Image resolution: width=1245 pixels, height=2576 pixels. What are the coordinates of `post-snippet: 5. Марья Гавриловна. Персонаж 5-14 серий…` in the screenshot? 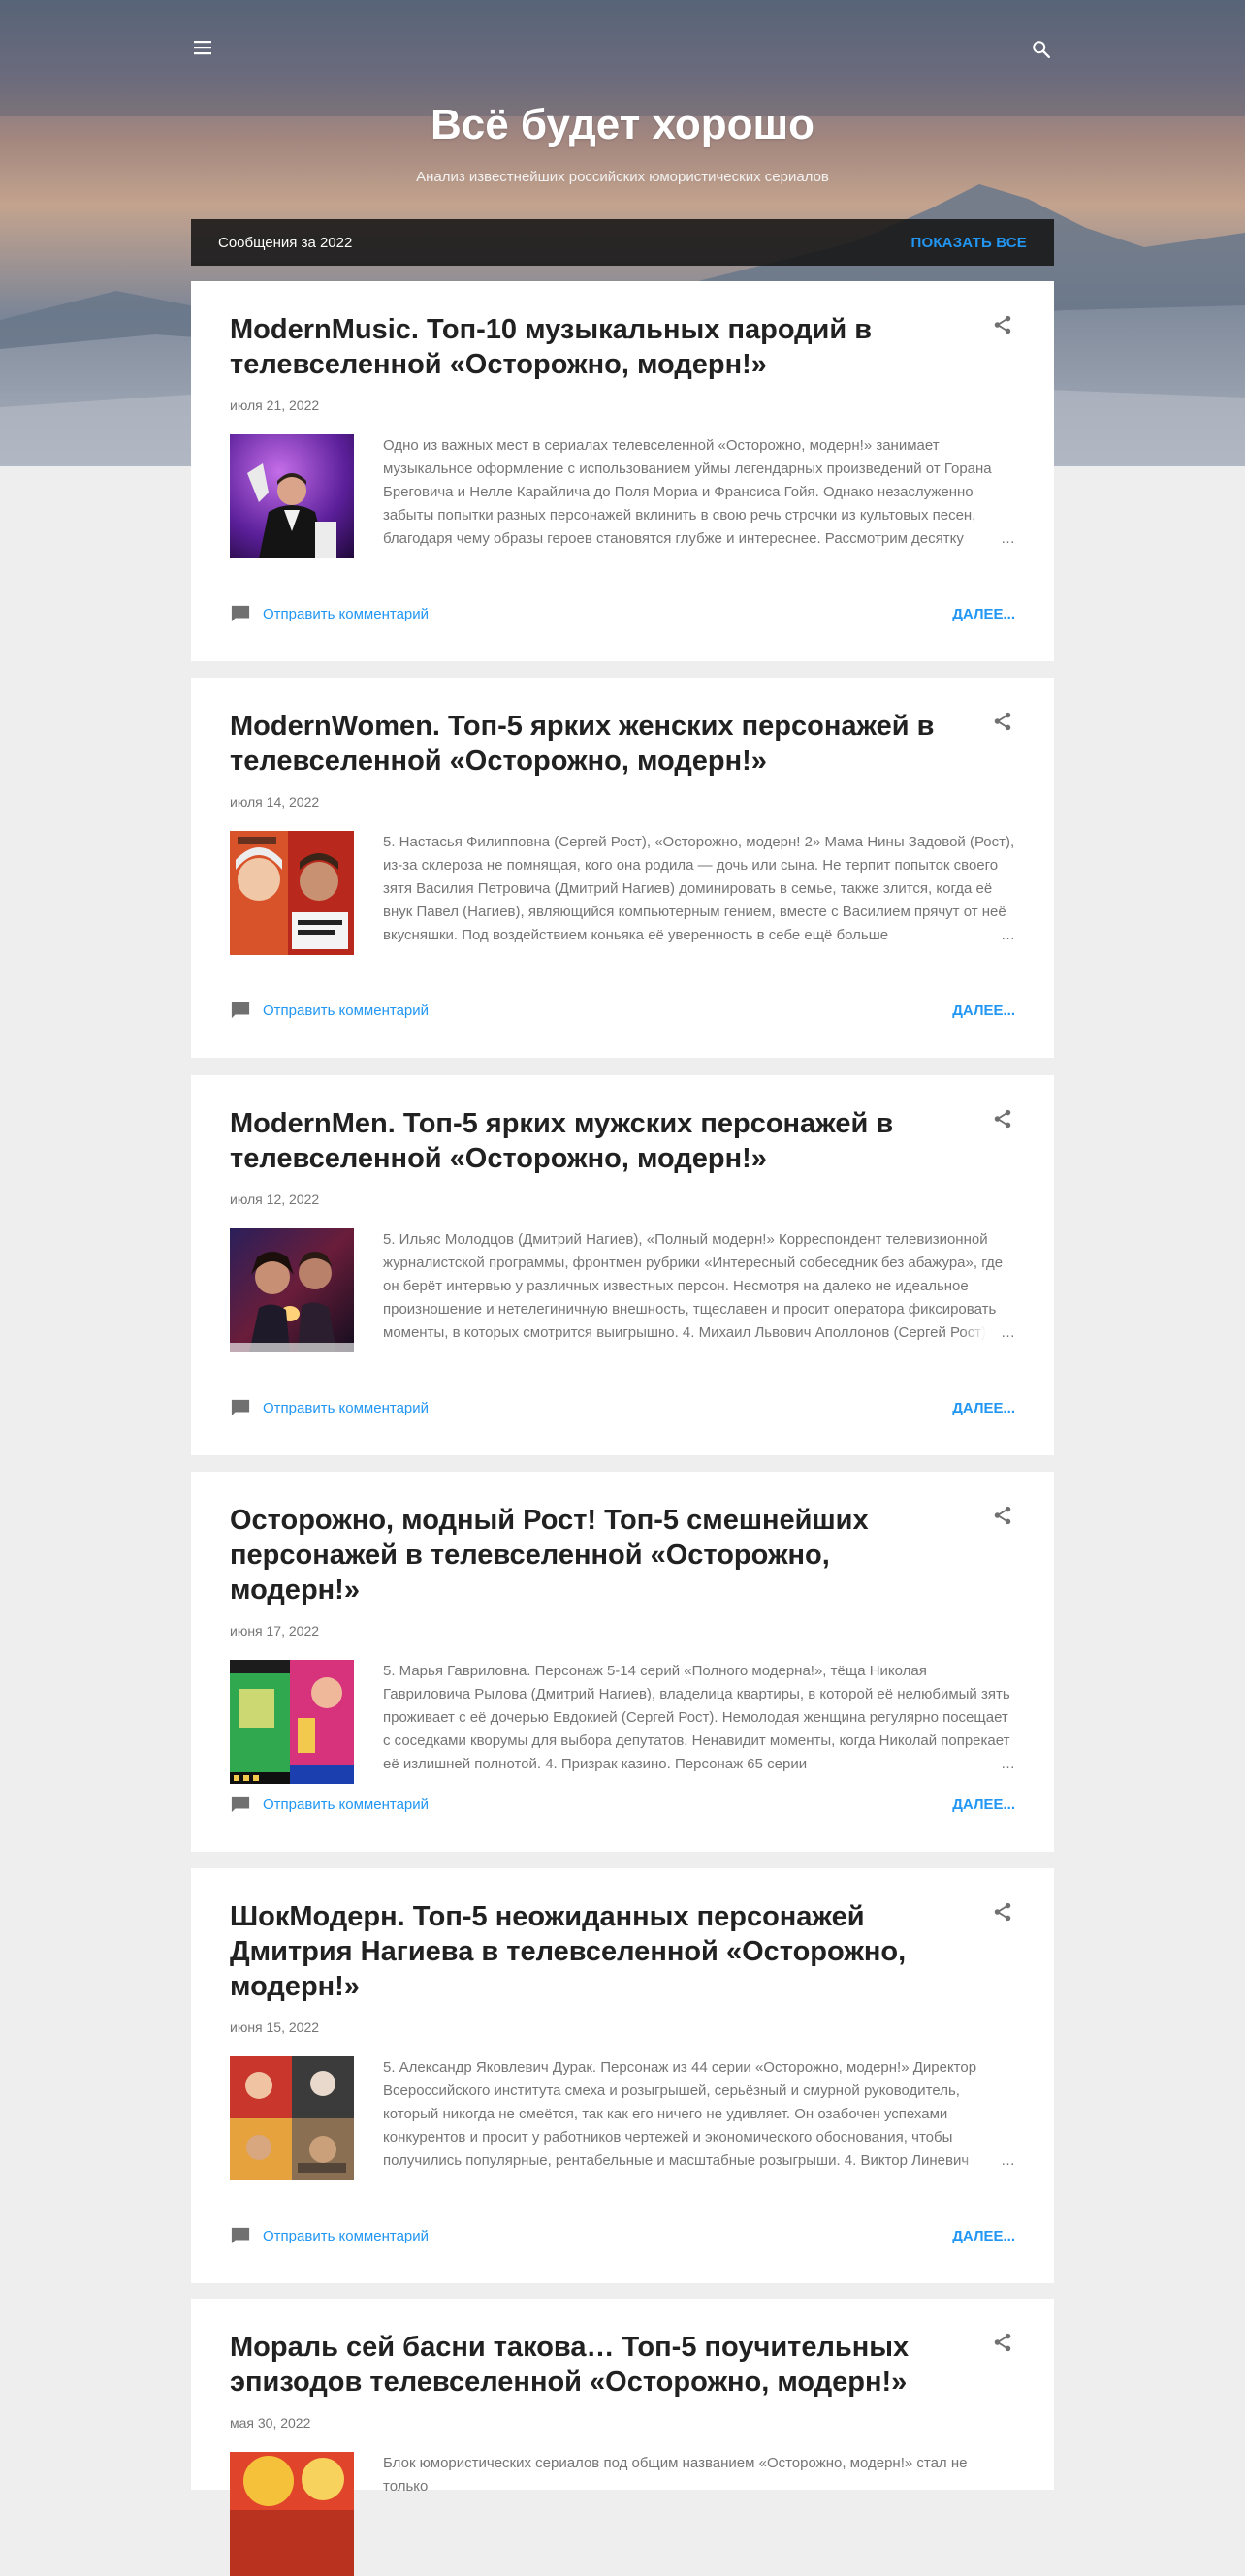 It's located at (696, 1717).